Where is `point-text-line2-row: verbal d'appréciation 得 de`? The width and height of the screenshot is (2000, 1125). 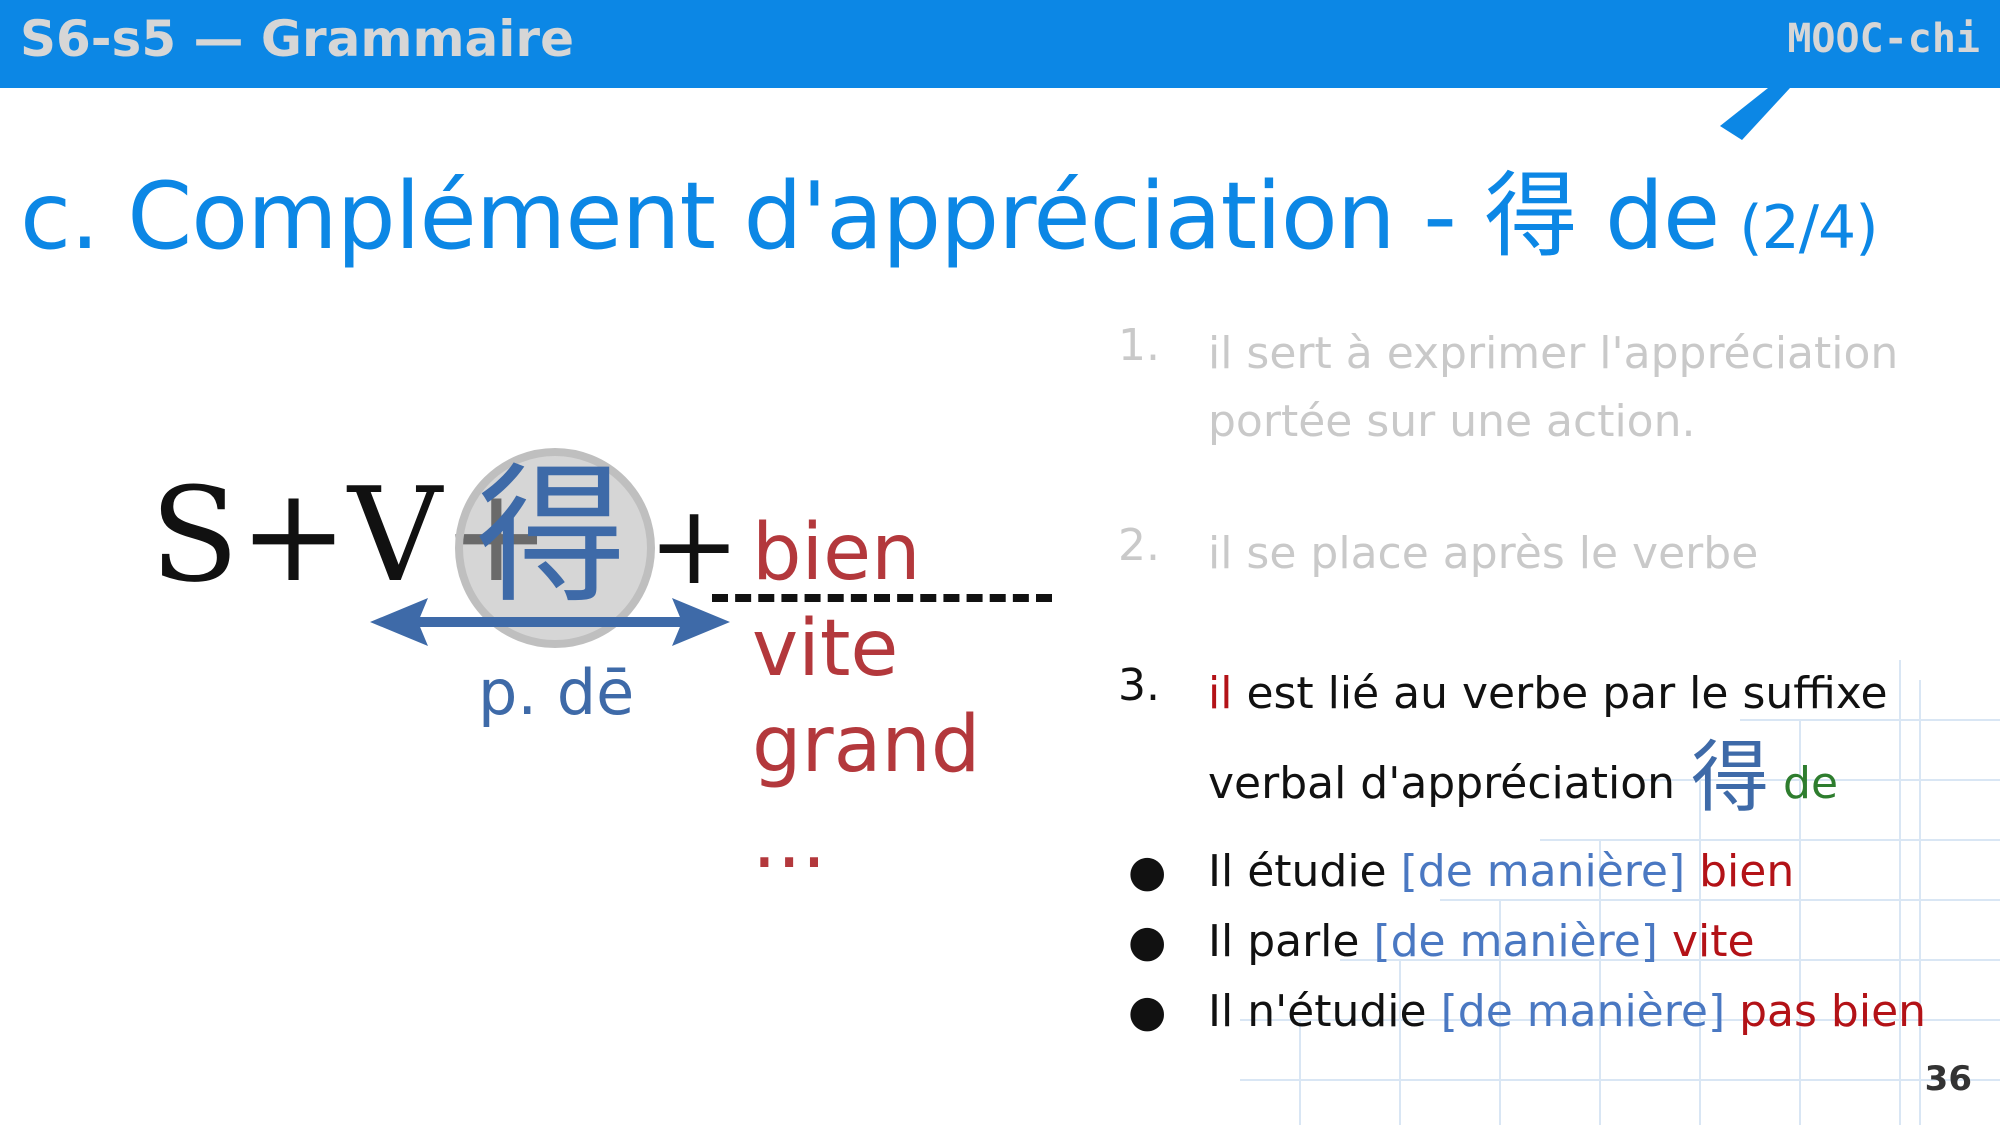
point-text-line2-row: verbal d'appréciation 得 de is located at coordinates (1588, 778).